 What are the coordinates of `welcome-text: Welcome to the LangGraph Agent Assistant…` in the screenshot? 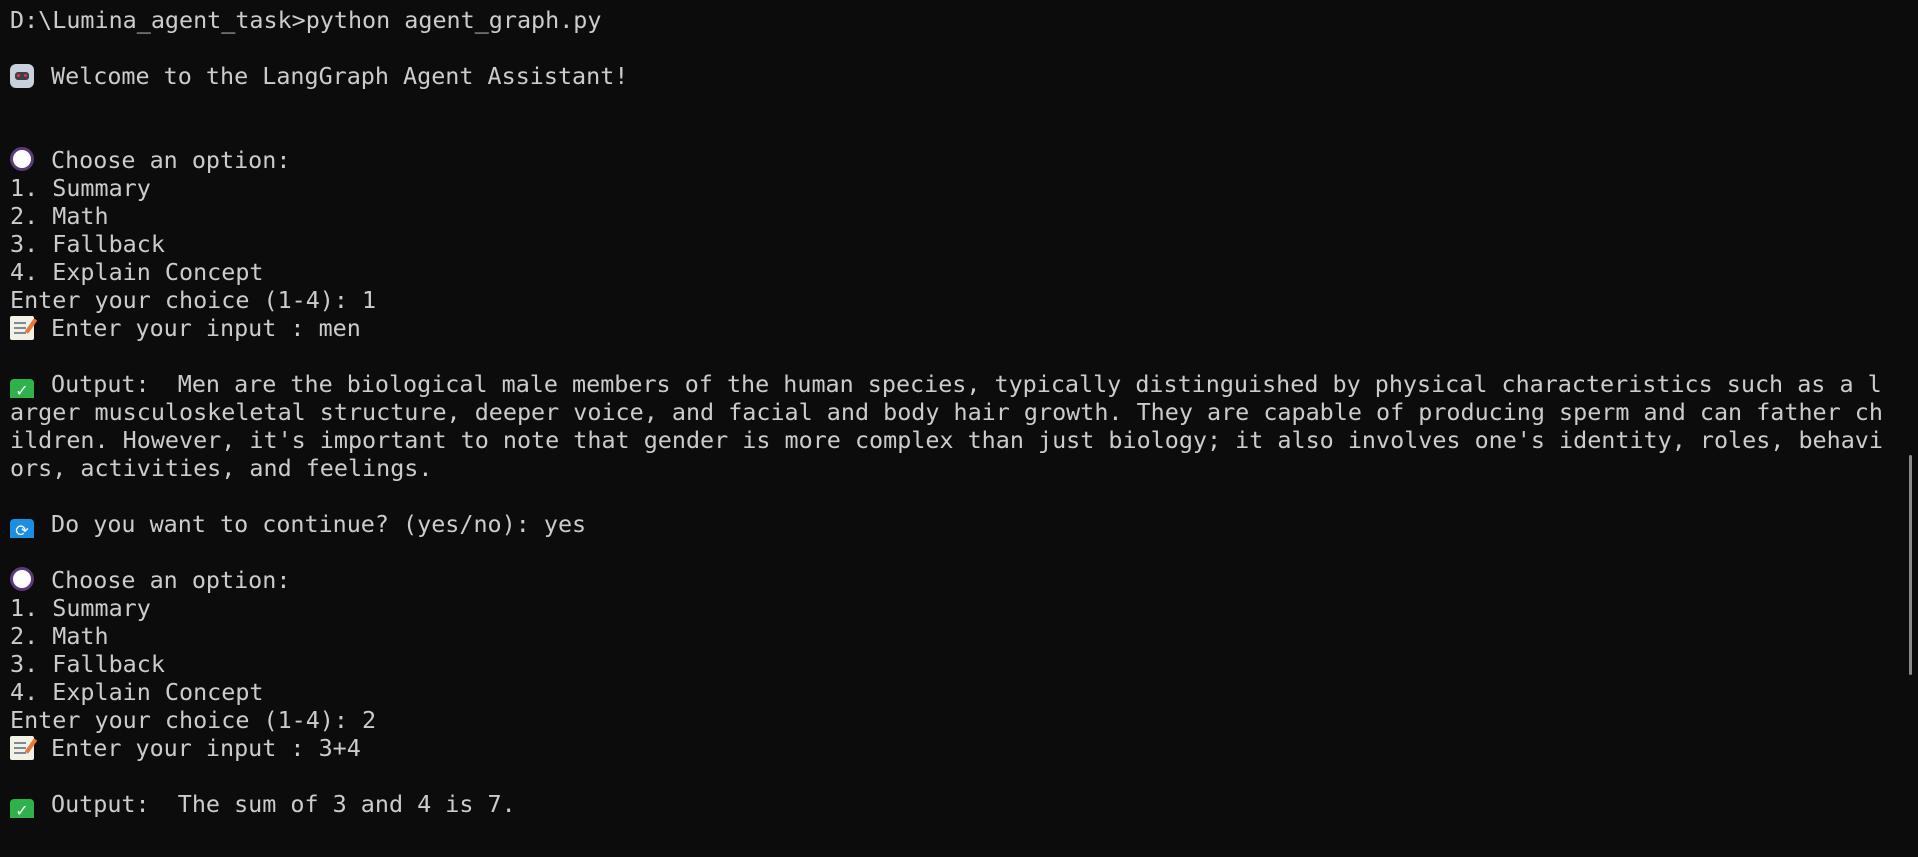 It's located at (340, 76).